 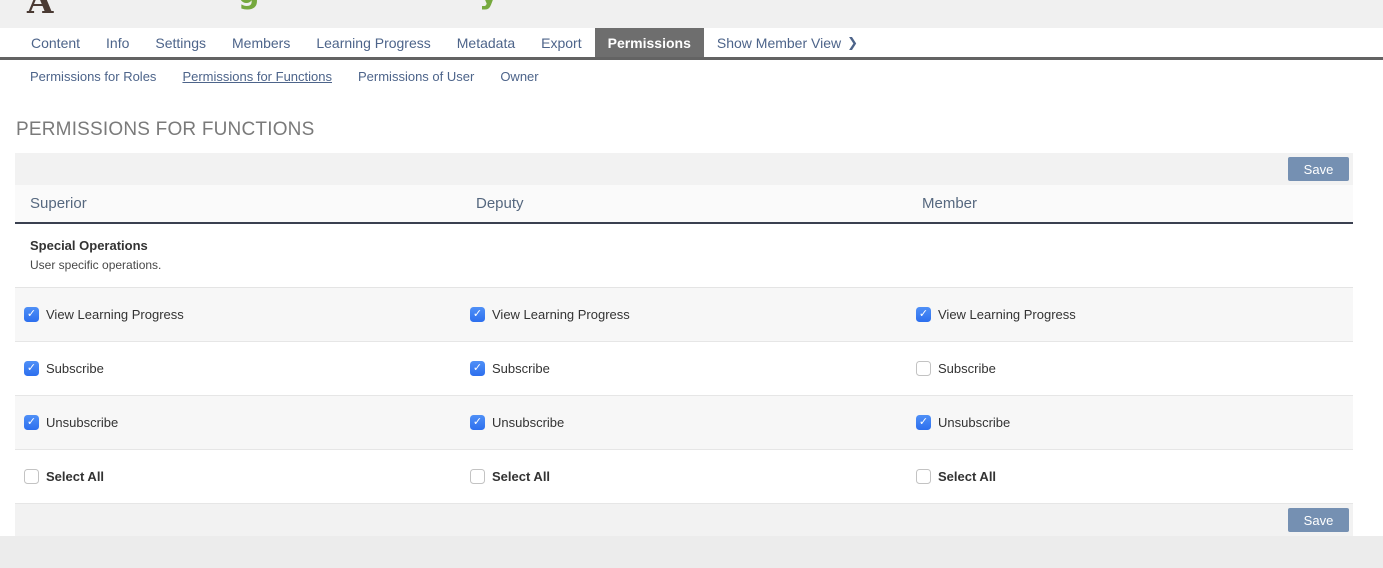 I want to click on page-title: PERMISSIONS FOR FUNCTIONS, so click(x=165, y=129).